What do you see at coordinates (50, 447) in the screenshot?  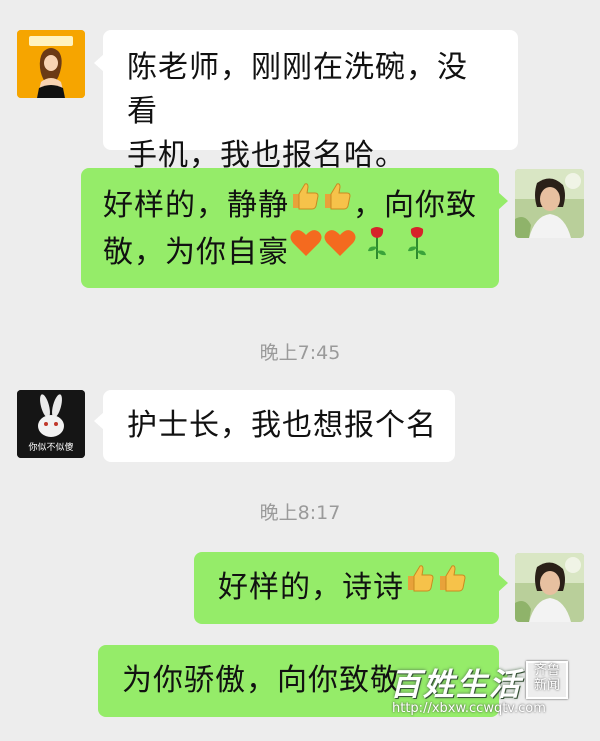 I see `avatar-caption: 你似不似傻` at bounding box center [50, 447].